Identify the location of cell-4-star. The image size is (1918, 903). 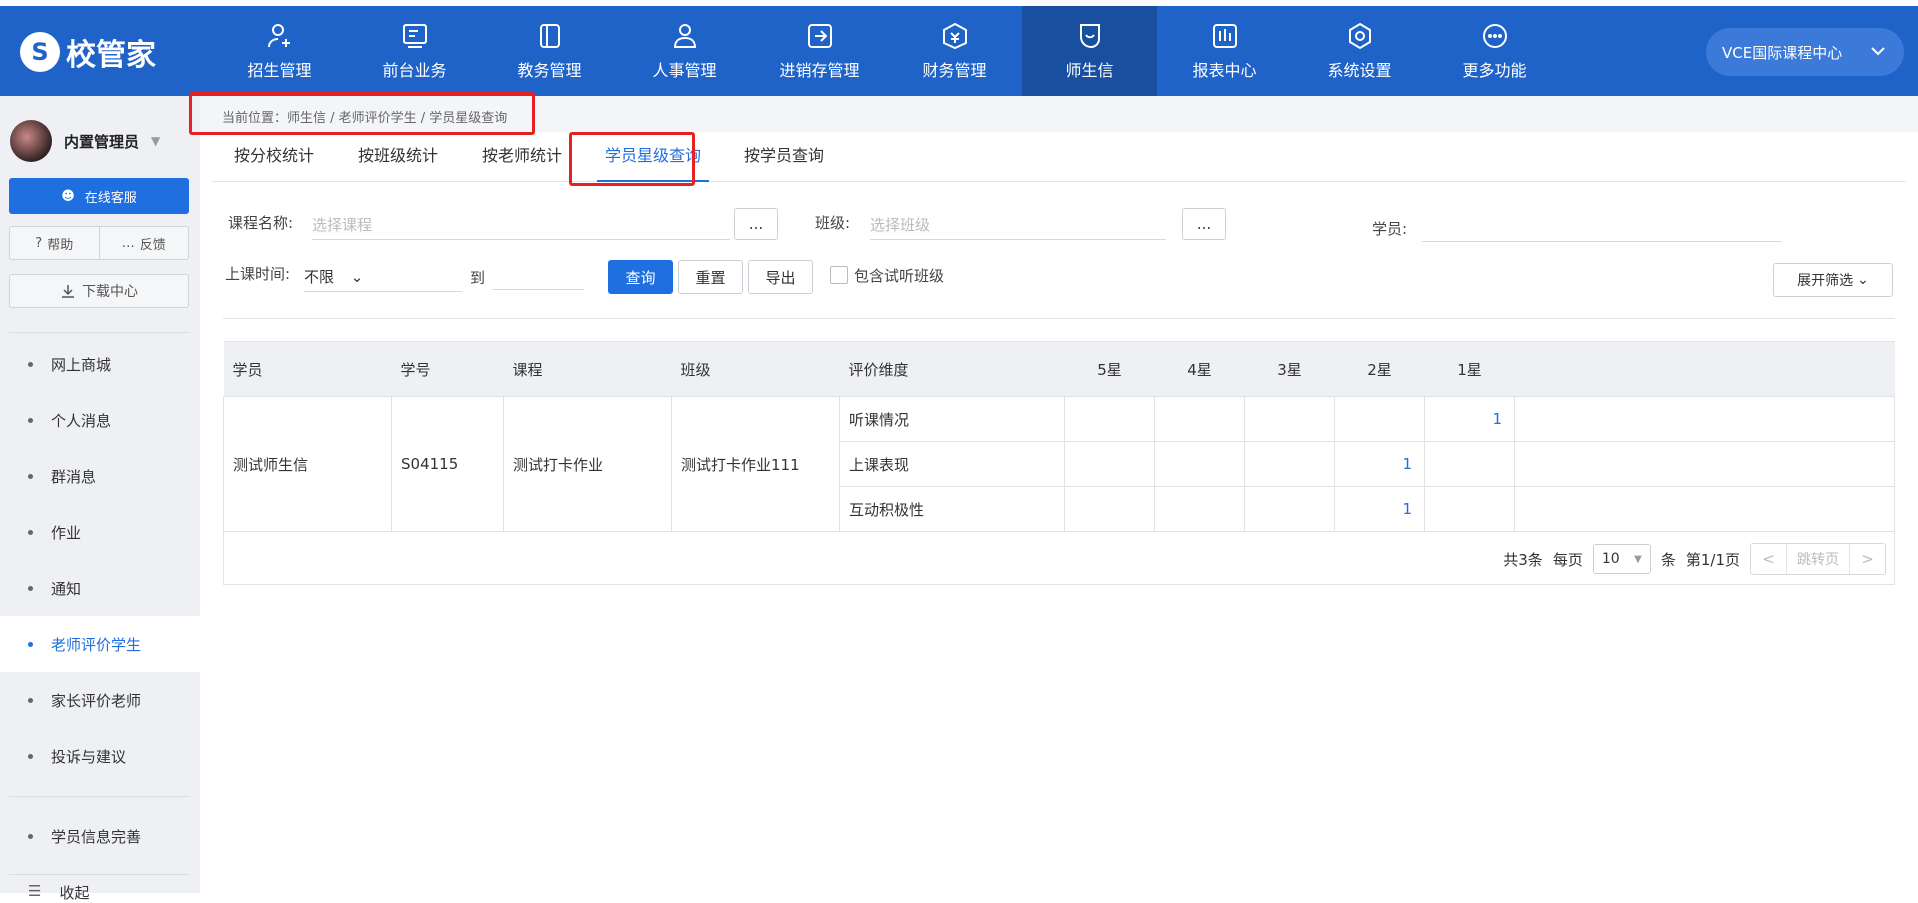
(1199, 419).